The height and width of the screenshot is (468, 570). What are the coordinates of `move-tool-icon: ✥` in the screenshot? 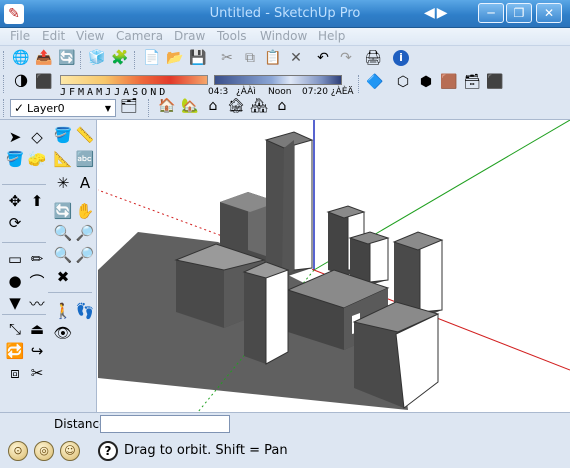 It's located at (15, 201).